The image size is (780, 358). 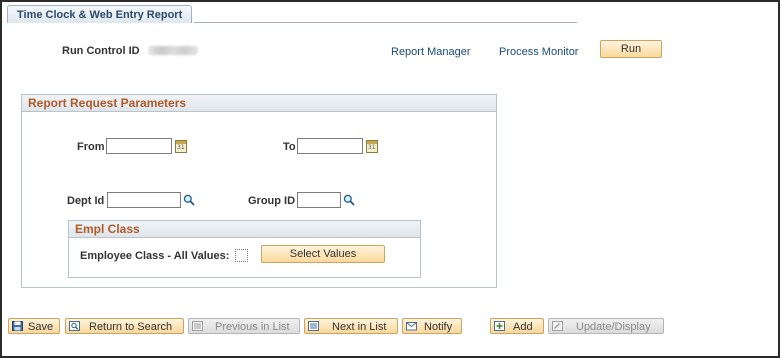 What do you see at coordinates (613, 327) in the screenshot?
I see `update-display-label: Update/Display` at bounding box center [613, 327].